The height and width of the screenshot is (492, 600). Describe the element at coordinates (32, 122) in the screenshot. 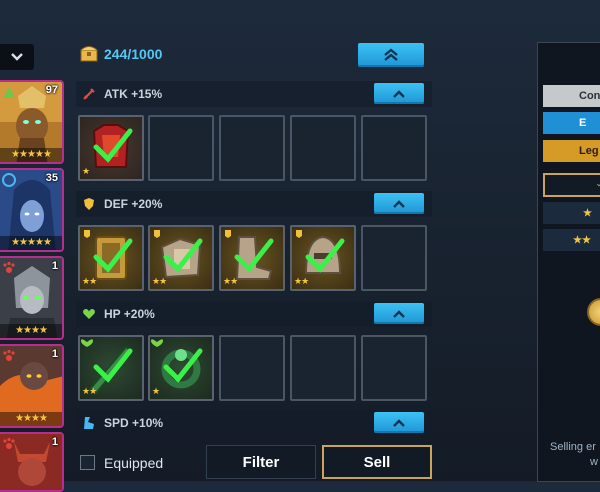

I see `hero-card: 97 ★★★★★` at that location.